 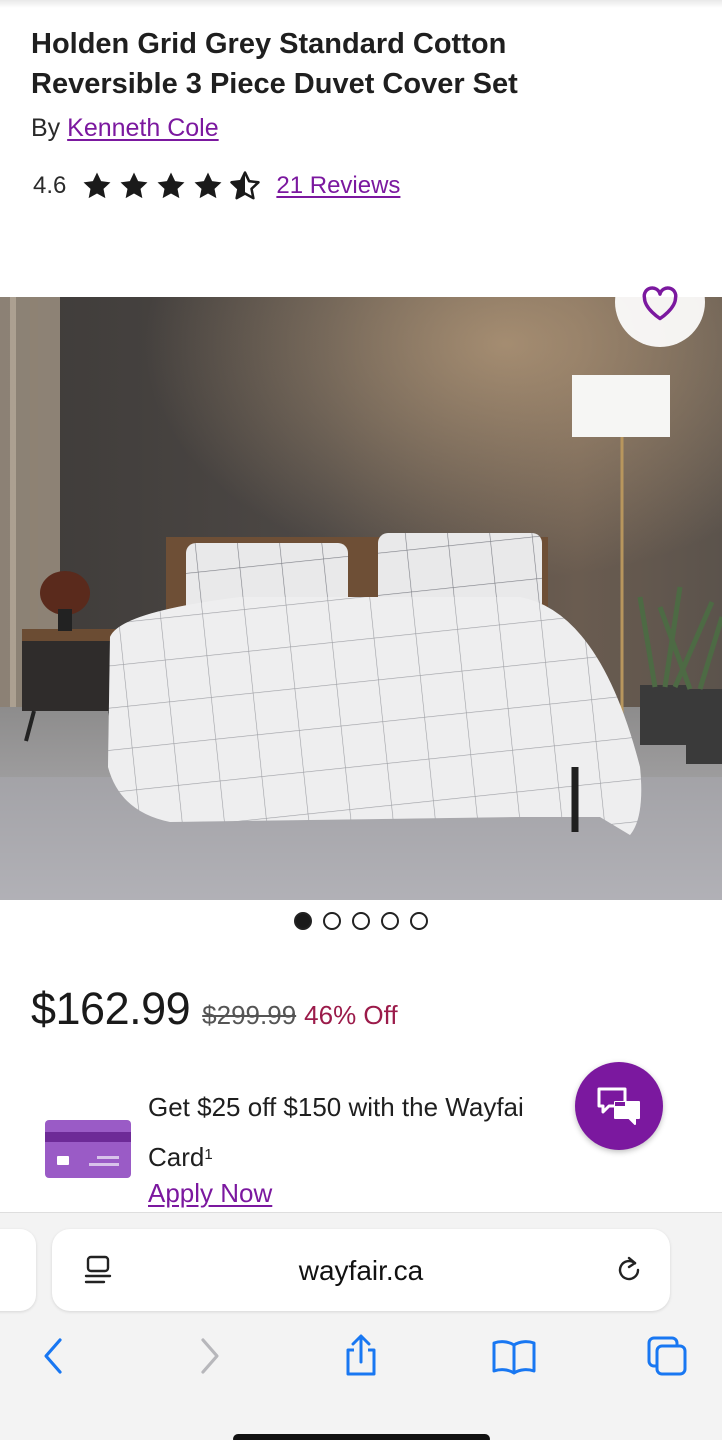 I want to click on favorite-button, so click(x=660, y=302).